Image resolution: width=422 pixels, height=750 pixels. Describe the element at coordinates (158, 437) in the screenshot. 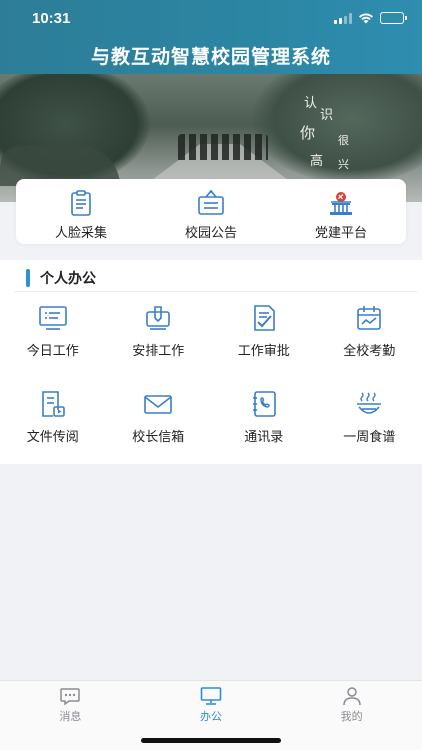

I see `grid-item-label: 校长信箱` at that location.